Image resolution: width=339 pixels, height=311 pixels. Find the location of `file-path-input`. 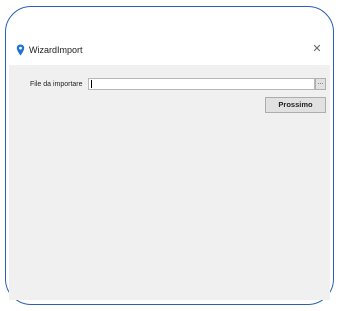

file-path-input is located at coordinates (201, 84).